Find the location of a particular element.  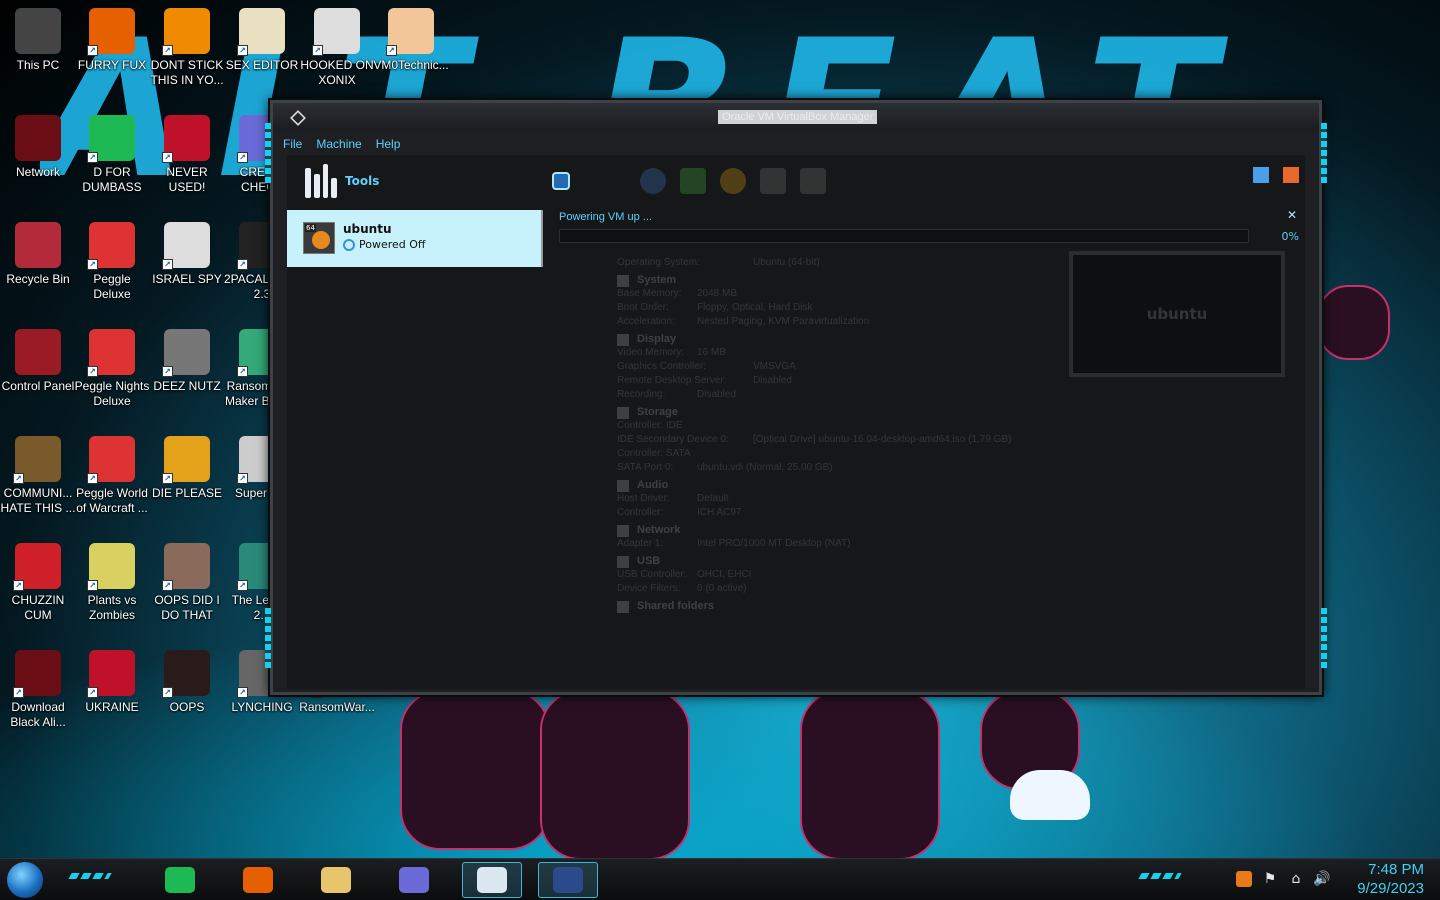

details-row: Video Memory: 16 MB is located at coordinates (847, 353).